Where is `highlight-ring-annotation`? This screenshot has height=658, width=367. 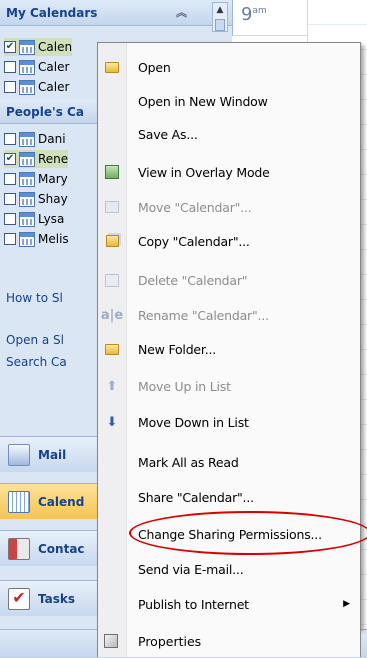
highlight-ring-annotation is located at coordinates (248, 533).